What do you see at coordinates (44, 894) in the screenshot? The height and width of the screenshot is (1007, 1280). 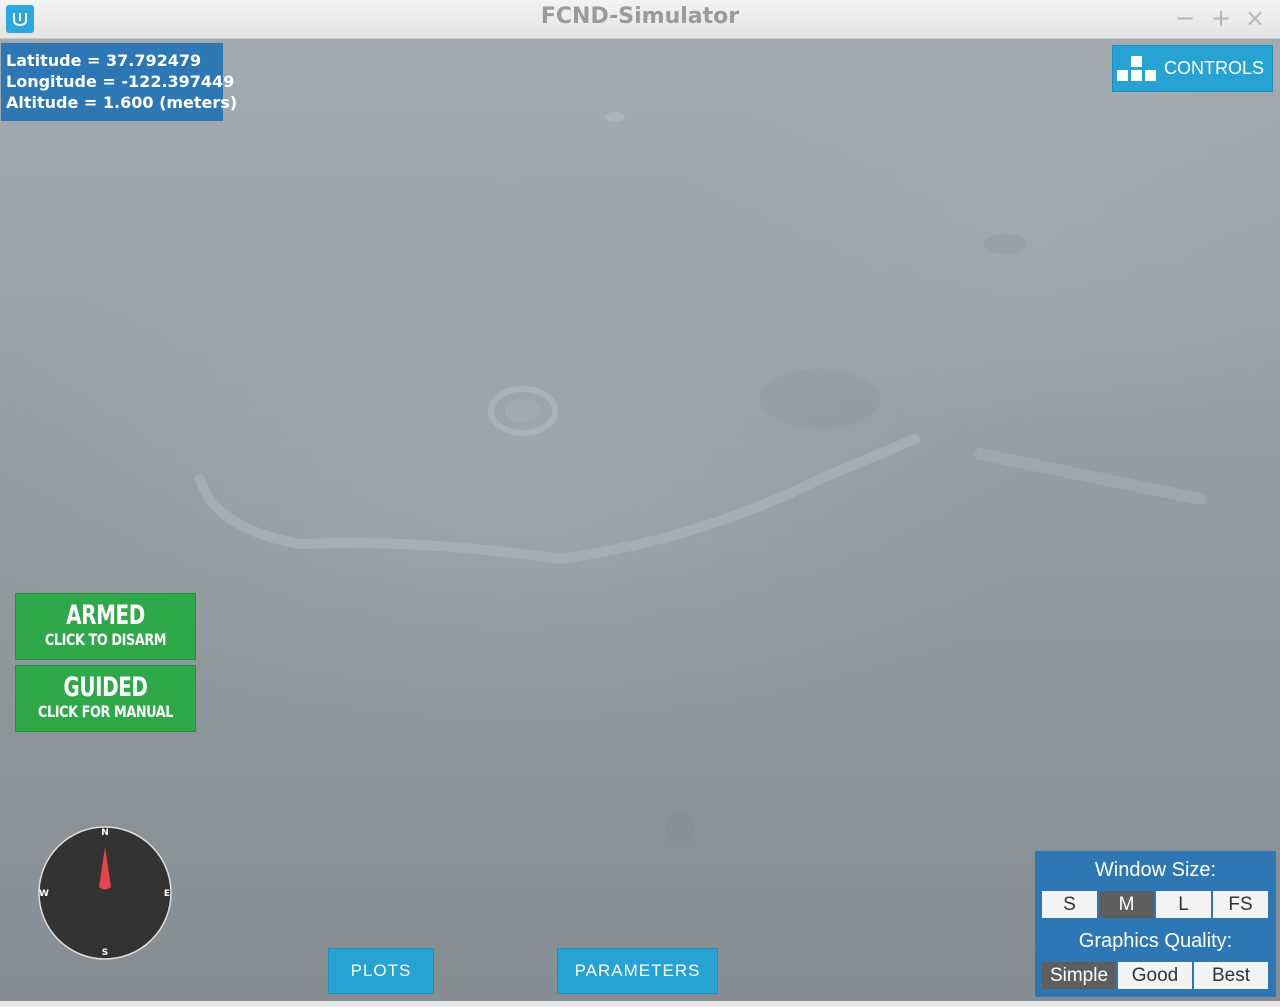 I see `compass-west-label: W` at bounding box center [44, 894].